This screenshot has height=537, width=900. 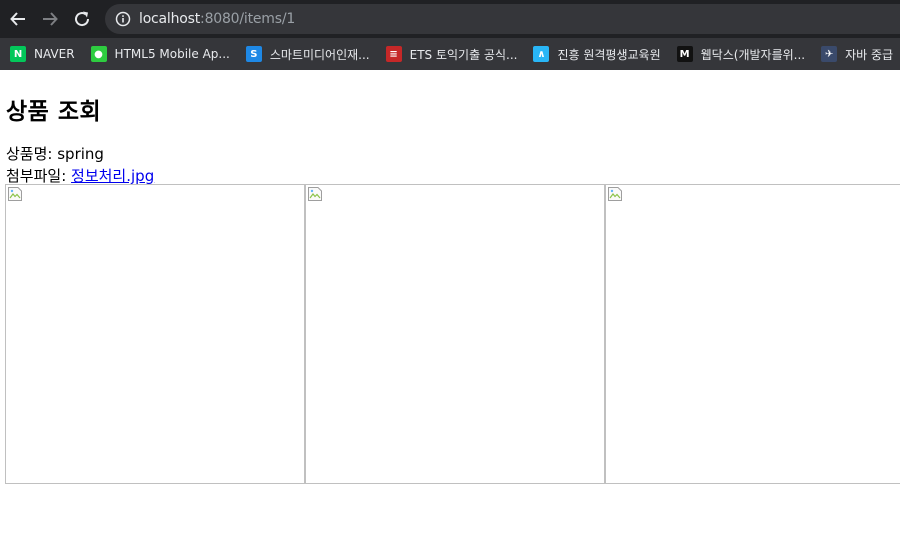 I want to click on smart-media-icon: S, so click(x=253, y=54).